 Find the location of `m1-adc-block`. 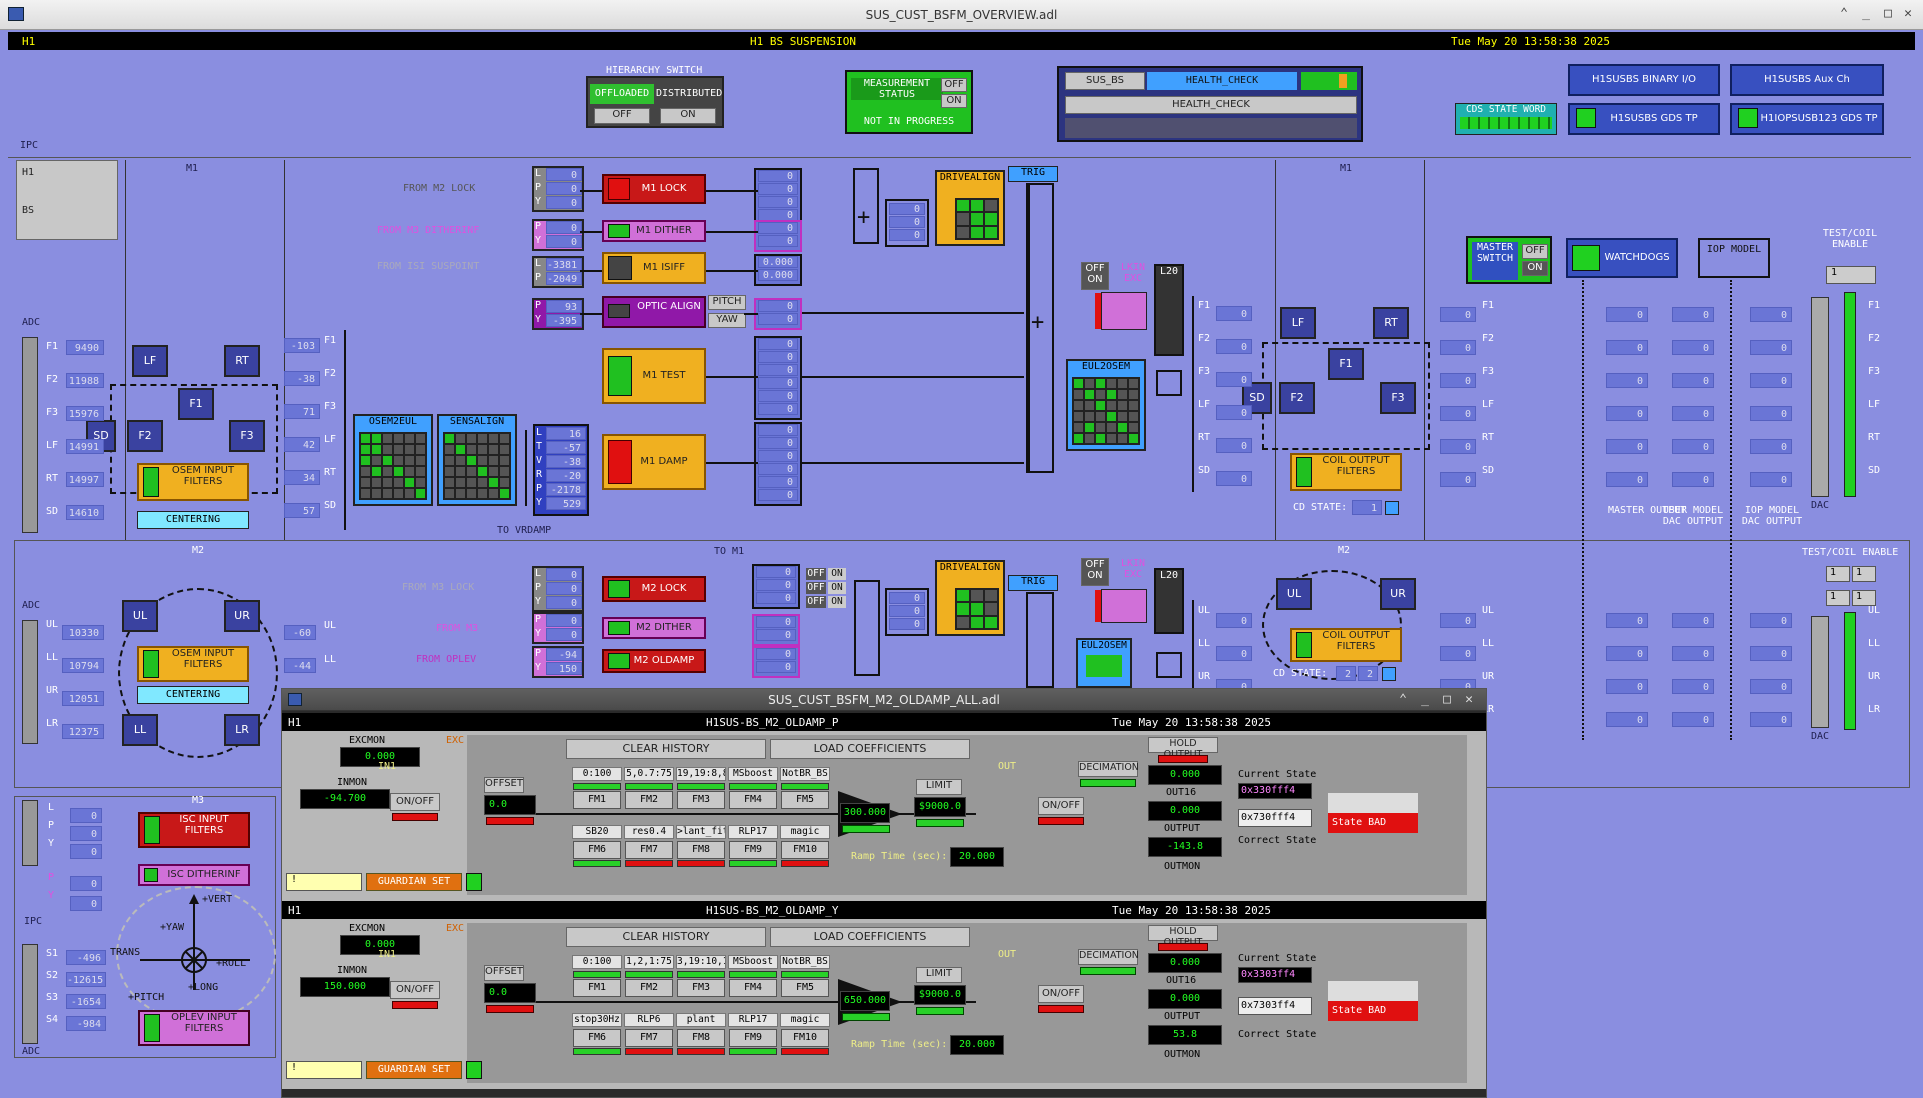

m1-adc-block is located at coordinates (30, 435).